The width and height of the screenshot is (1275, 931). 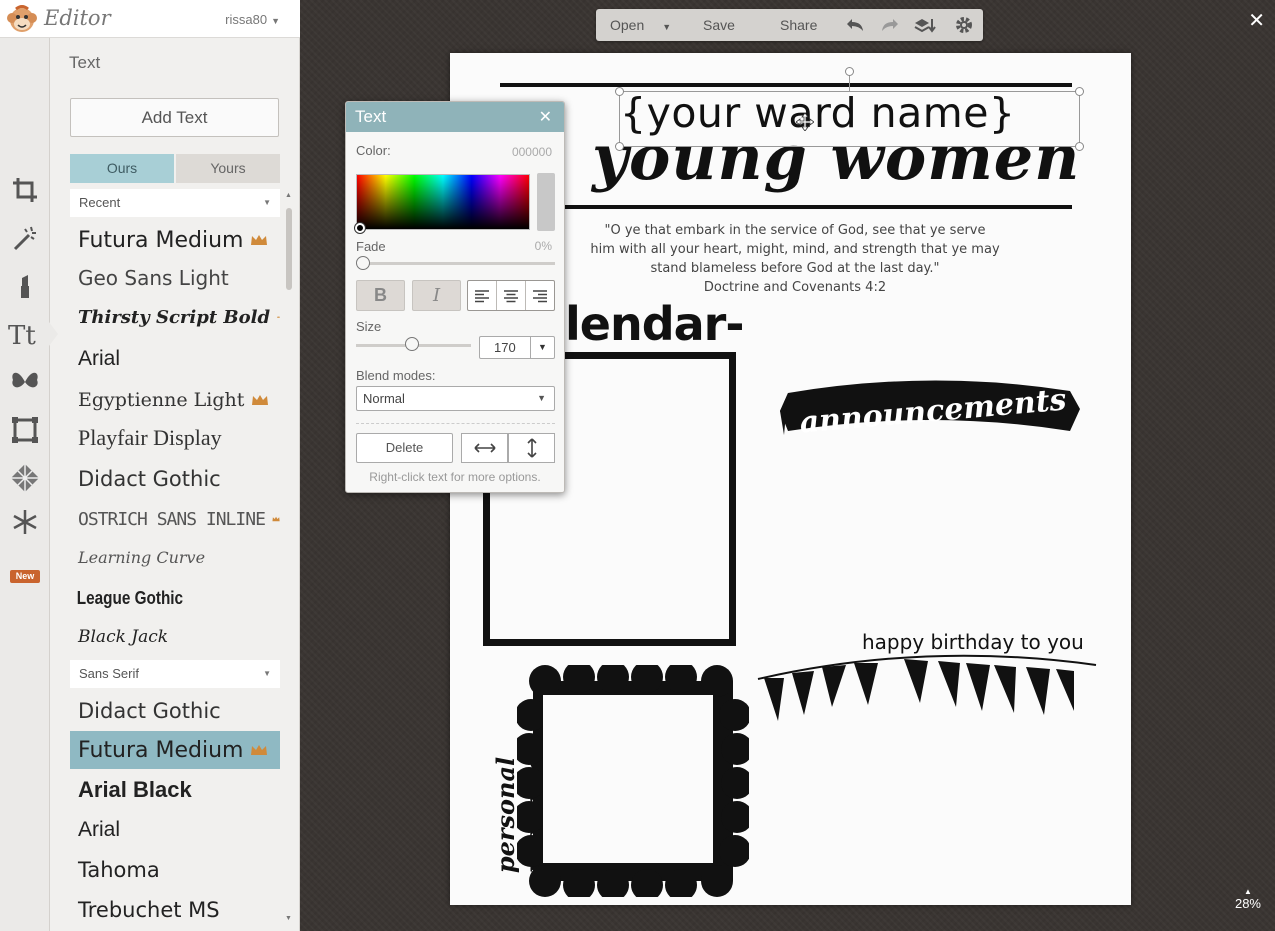 I want to click on calendar-heading: lendar-, so click(x=654, y=324).